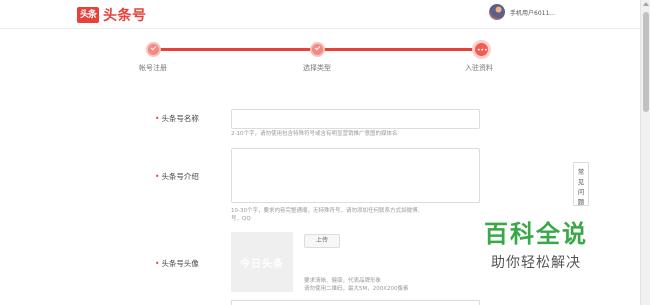  What do you see at coordinates (153, 49) in the screenshot?
I see `step-1-check-icon` at bounding box center [153, 49].